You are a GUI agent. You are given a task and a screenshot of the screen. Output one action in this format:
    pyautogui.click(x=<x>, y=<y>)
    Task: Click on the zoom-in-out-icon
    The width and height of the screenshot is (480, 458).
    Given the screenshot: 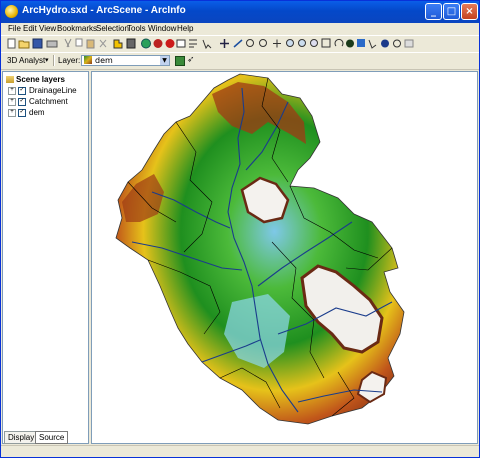 What is the action you would take?
    pyautogui.click(x=250, y=43)
    